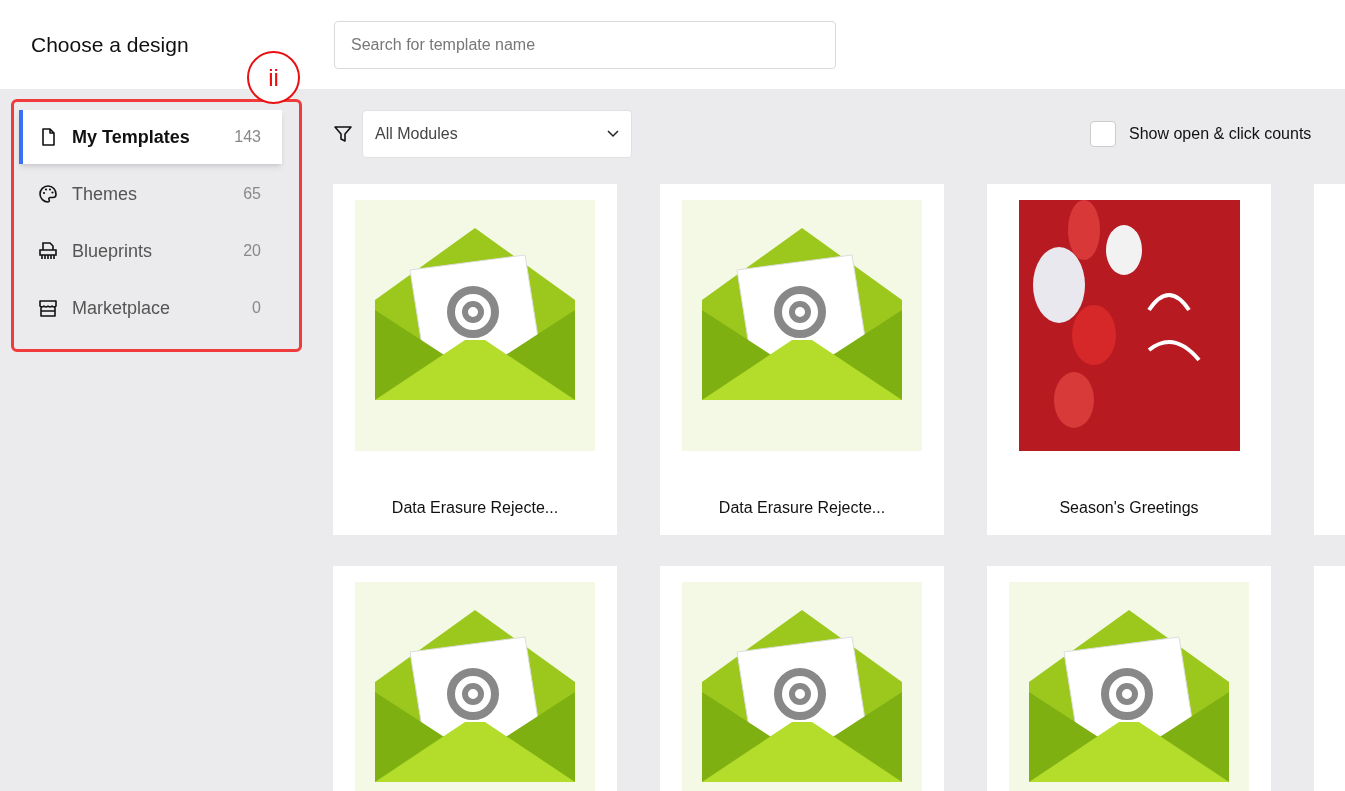 The image size is (1345, 791). I want to click on printer-icon, so click(48, 251).